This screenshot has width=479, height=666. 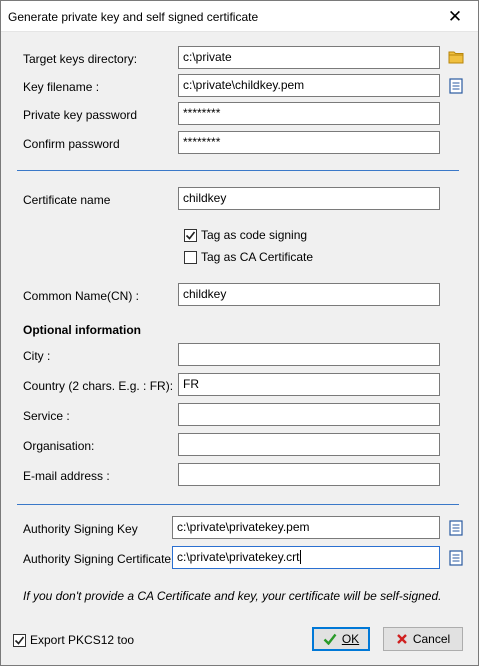 What do you see at coordinates (401, 639) in the screenshot?
I see `cancel-x-icon` at bounding box center [401, 639].